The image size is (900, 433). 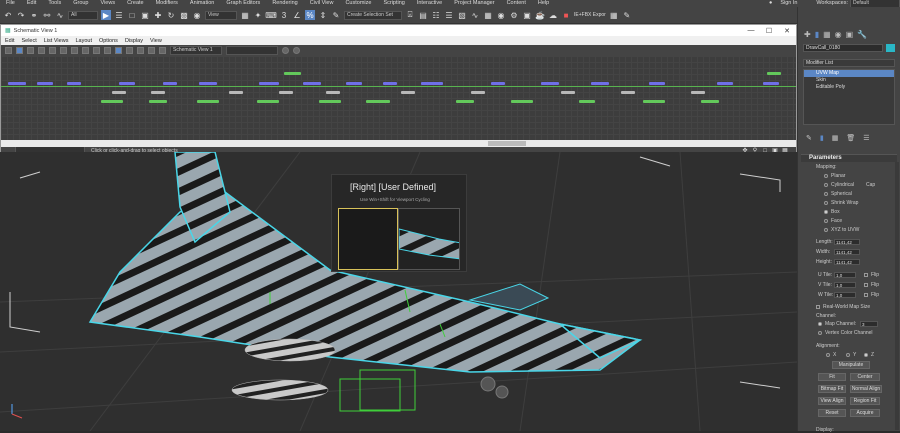 I want to click on stack-item-skin: Skin, so click(x=849, y=80).